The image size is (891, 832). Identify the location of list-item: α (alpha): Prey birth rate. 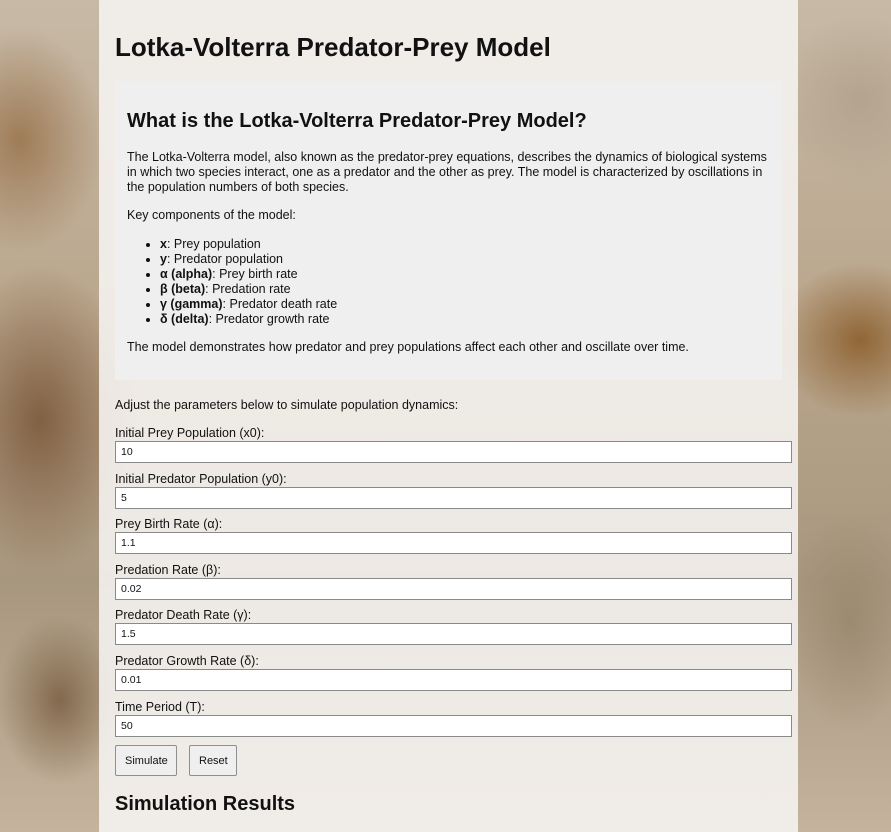
(248, 274).